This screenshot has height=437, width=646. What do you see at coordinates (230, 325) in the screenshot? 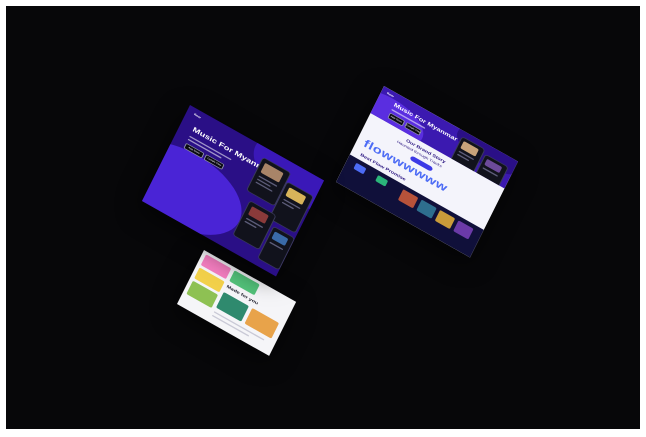
I see `text-line` at bounding box center [230, 325].